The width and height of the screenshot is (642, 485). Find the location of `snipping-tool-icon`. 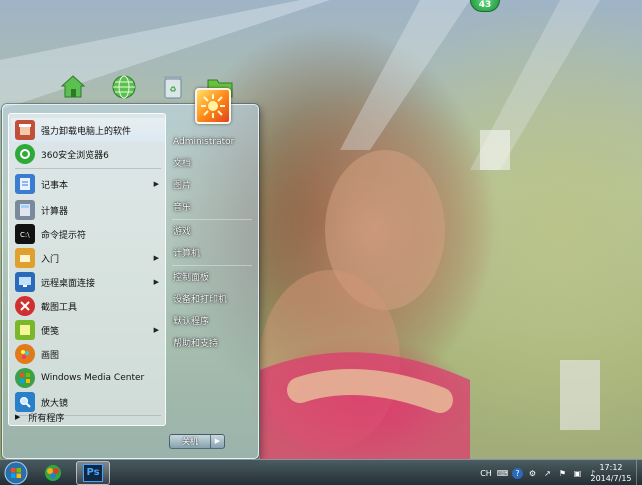

snipping-tool-icon is located at coordinates (25, 306).